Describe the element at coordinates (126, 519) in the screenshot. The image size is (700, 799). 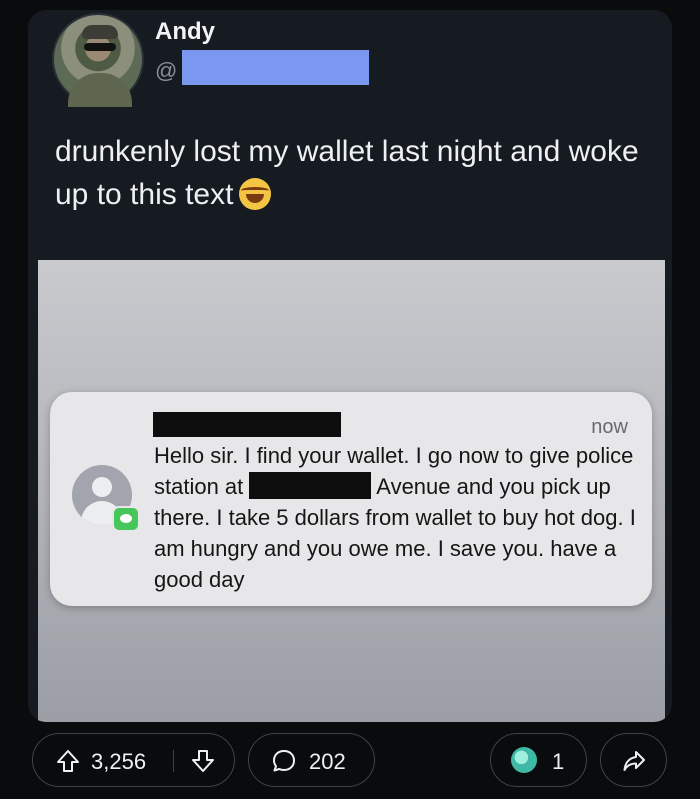
I see `messages-icon` at that location.